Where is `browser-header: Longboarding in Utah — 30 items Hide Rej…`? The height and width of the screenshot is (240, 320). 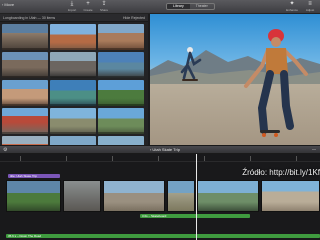 browser-header: Longboarding in Utah — 30 items Hide Rej… is located at coordinates (74, 18).